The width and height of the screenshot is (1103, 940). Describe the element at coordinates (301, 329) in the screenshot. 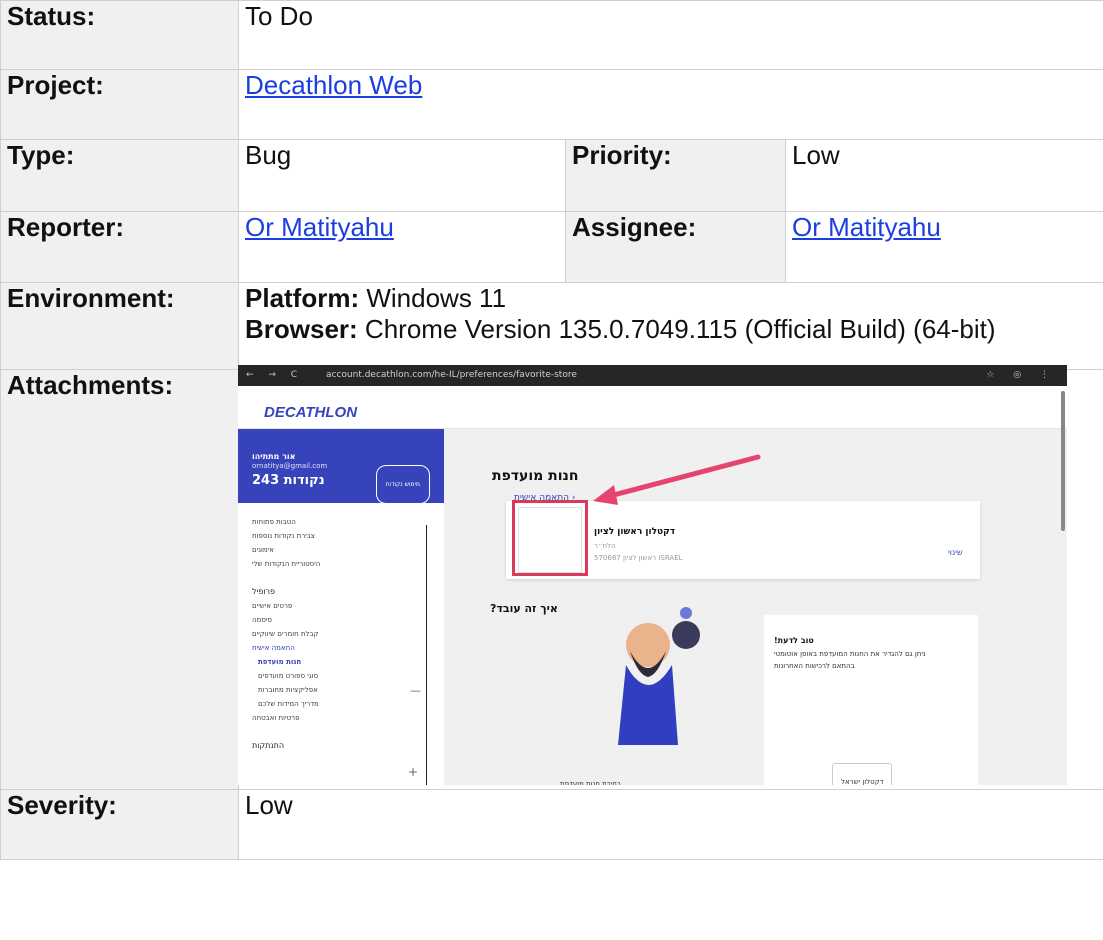

I see `browser-key: Browser:` at that location.